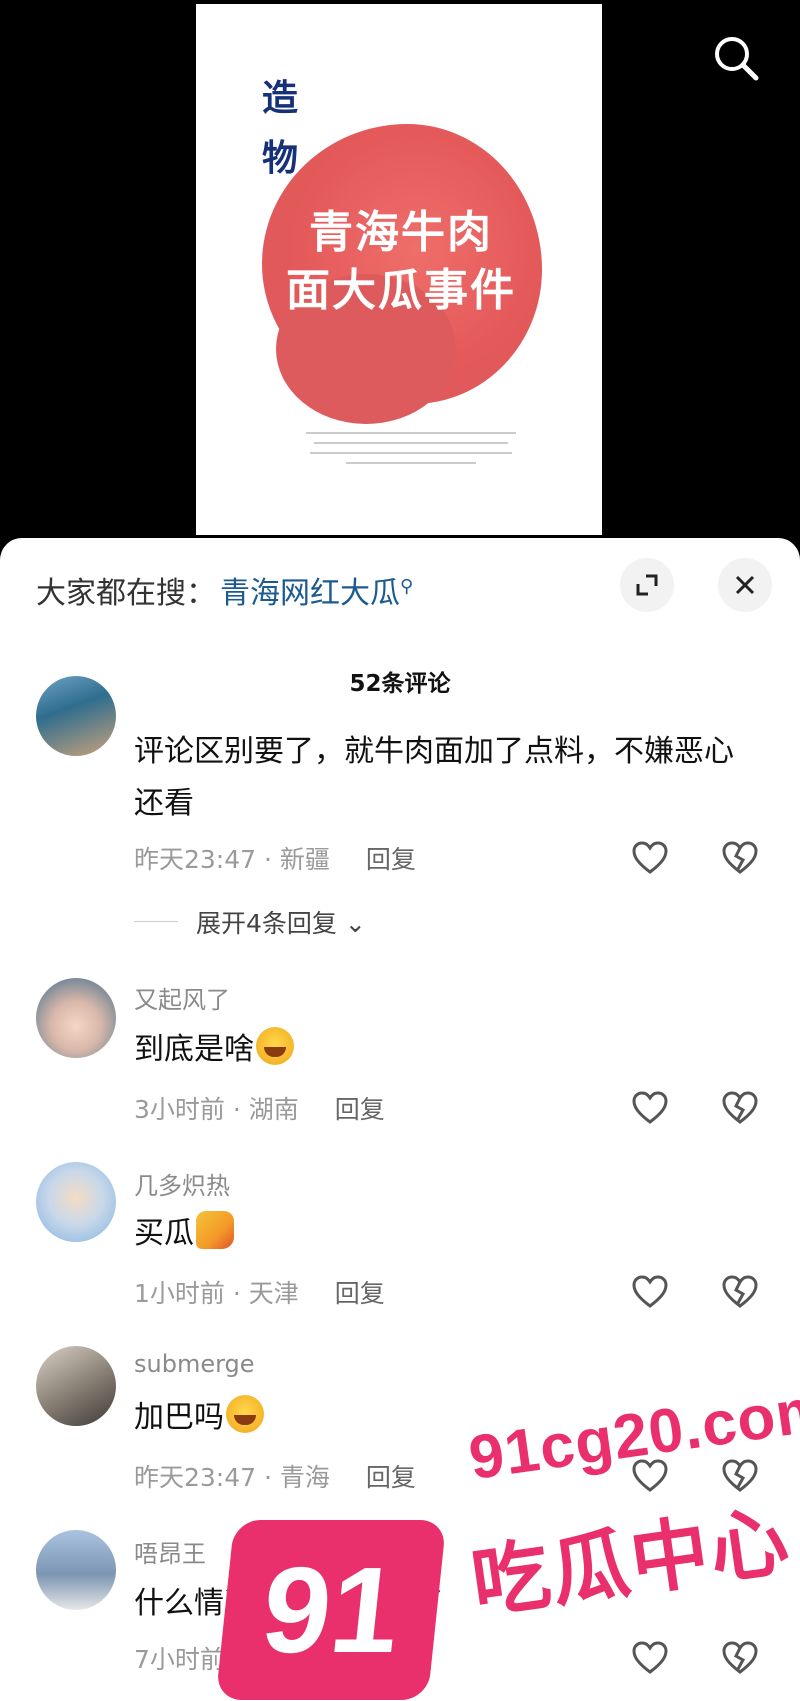 Image resolution: width=800 pixels, height=1701 pixels. Describe the element at coordinates (444, 1050) in the screenshot. I see `comment-text: 到底是啥` at that location.